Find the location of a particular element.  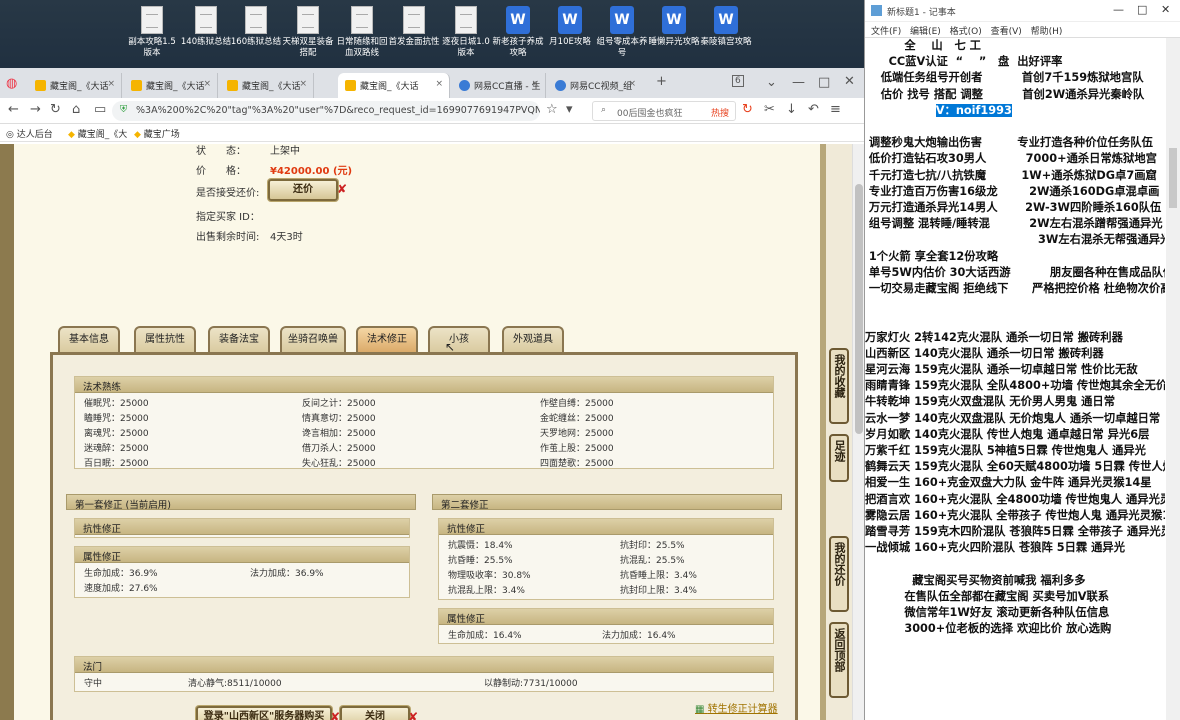

close-window-icon: ✕ is located at coordinates (849, 81).